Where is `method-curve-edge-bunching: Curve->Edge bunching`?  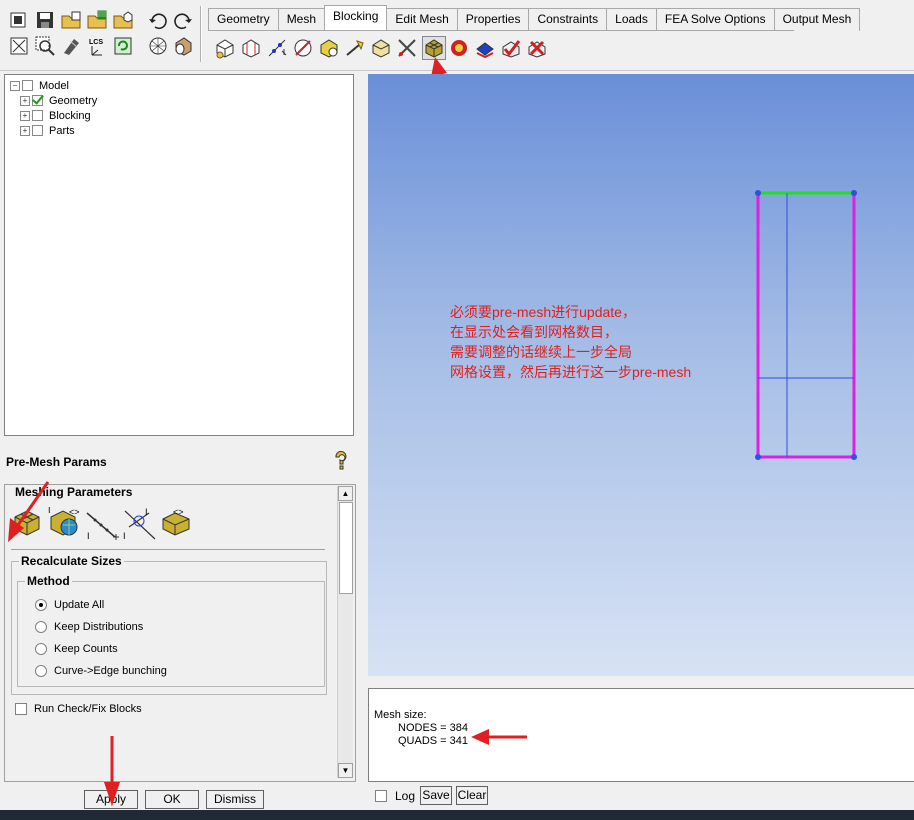
method-curve-edge-bunching: Curve->Edge bunching is located at coordinates (101, 671).